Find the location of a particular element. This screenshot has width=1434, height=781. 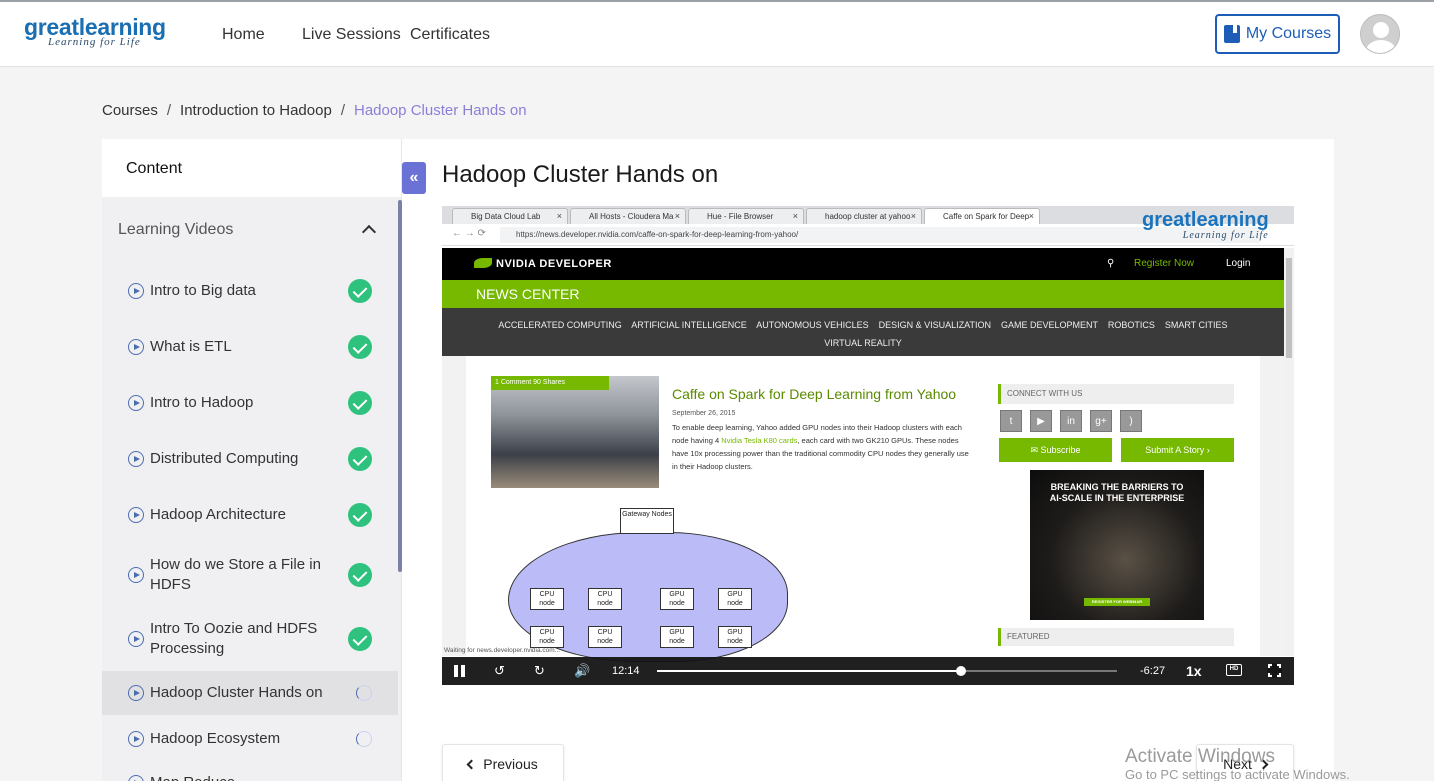

browser-tab: All Hosts - Cloudera Ma × is located at coordinates (628, 216).